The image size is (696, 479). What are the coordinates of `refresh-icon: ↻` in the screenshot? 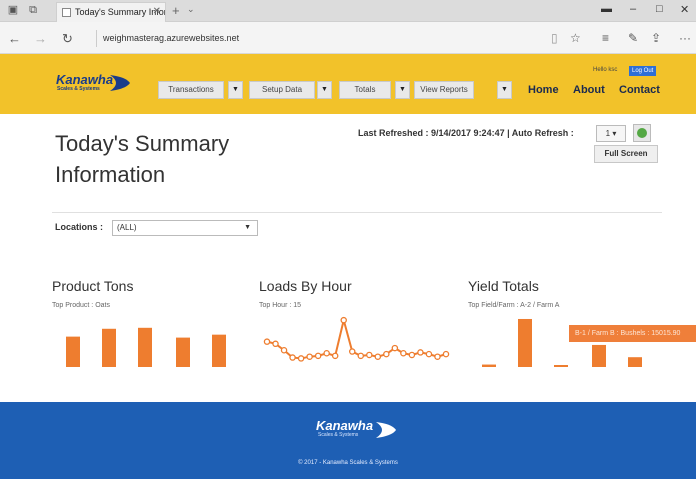 It's located at (67, 39).